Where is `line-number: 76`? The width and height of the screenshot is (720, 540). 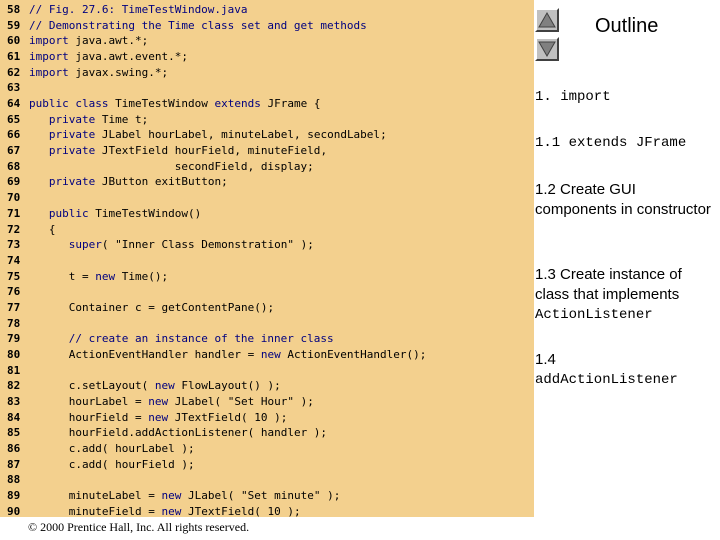 line-number: 76 is located at coordinates (14, 292).